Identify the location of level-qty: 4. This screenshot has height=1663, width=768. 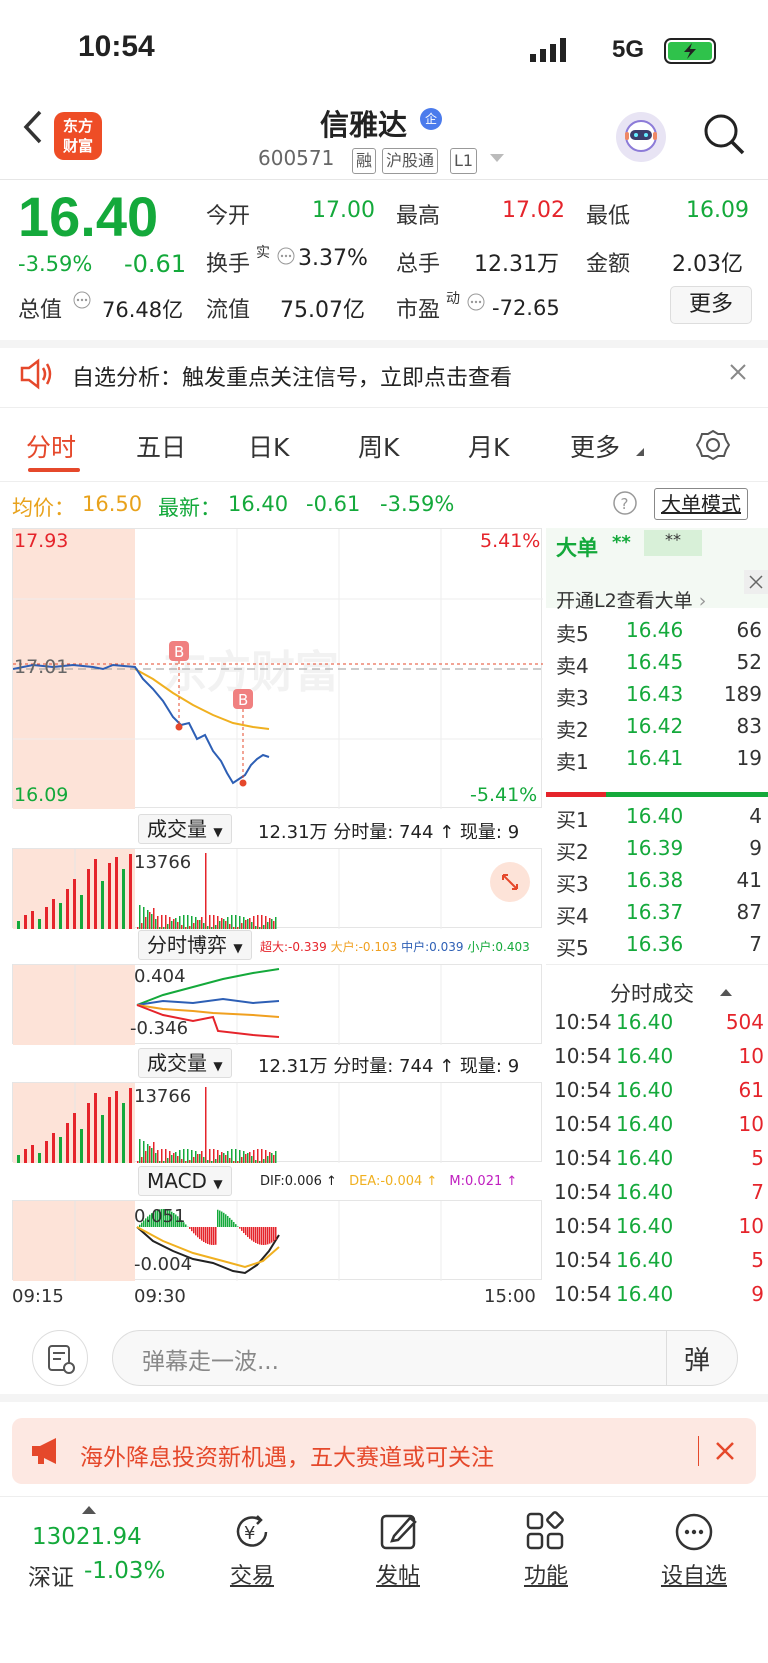
(755, 816).